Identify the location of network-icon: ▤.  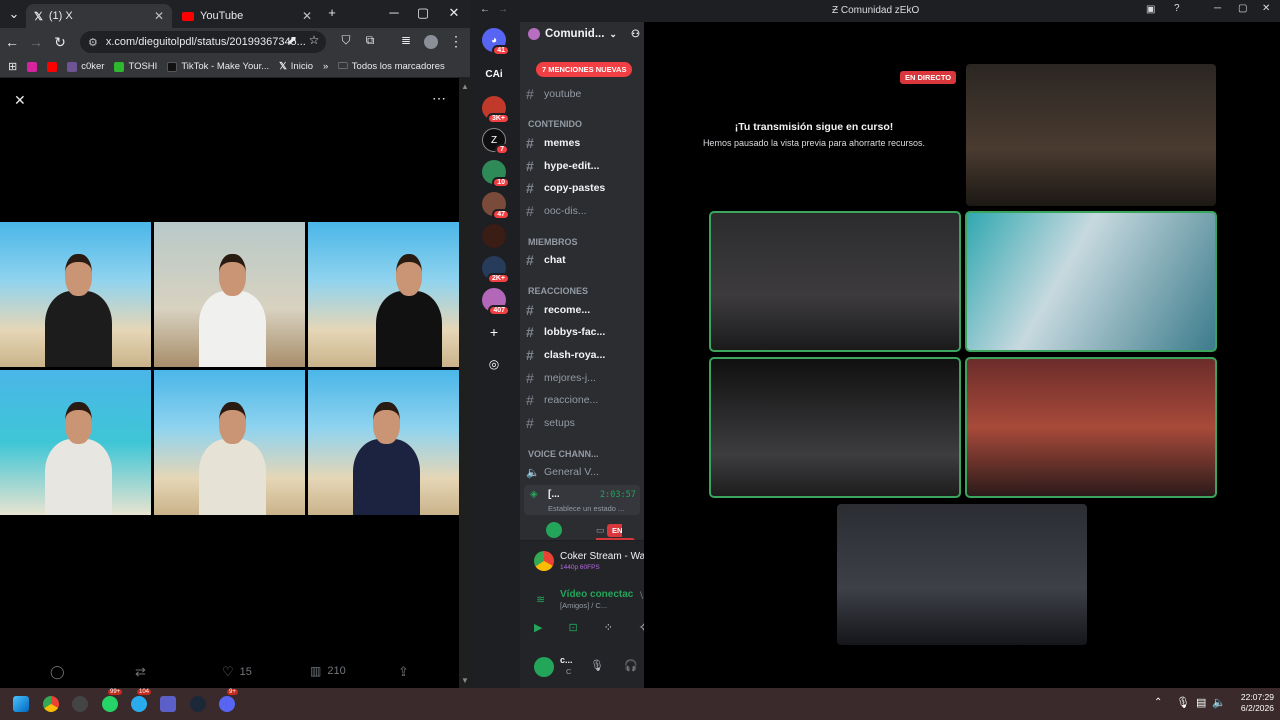
(1201, 702).